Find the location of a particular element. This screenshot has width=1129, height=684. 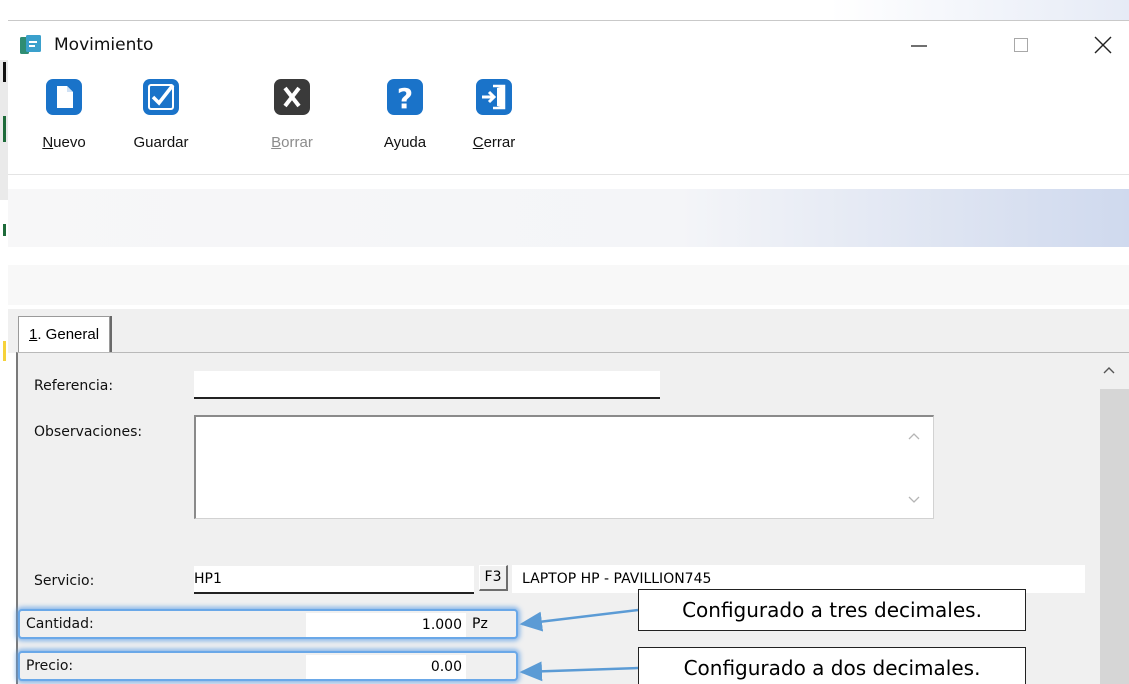

help-question-icon: ? is located at coordinates (405, 97).